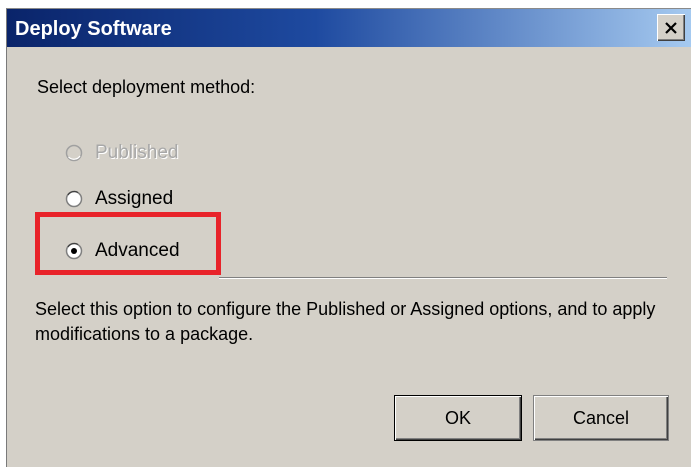 The width and height of the screenshot is (691, 467). Describe the element at coordinates (458, 418) in the screenshot. I see `ok-button: OK` at that location.